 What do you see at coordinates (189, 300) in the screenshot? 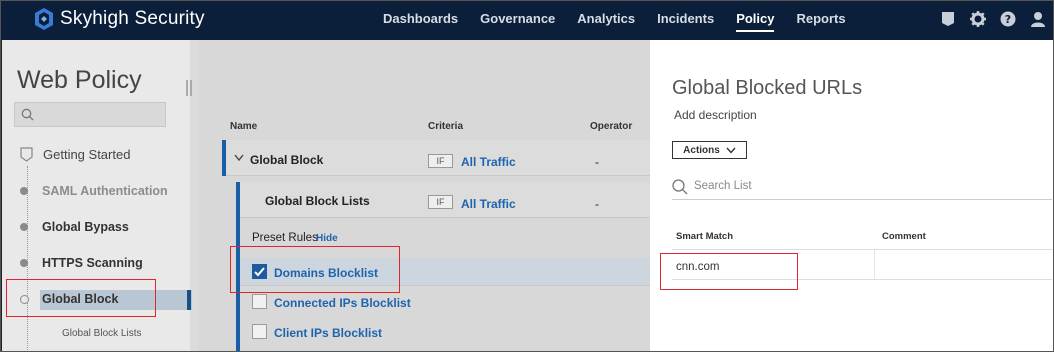
I see `sidebar-active-indicator` at bounding box center [189, 300].